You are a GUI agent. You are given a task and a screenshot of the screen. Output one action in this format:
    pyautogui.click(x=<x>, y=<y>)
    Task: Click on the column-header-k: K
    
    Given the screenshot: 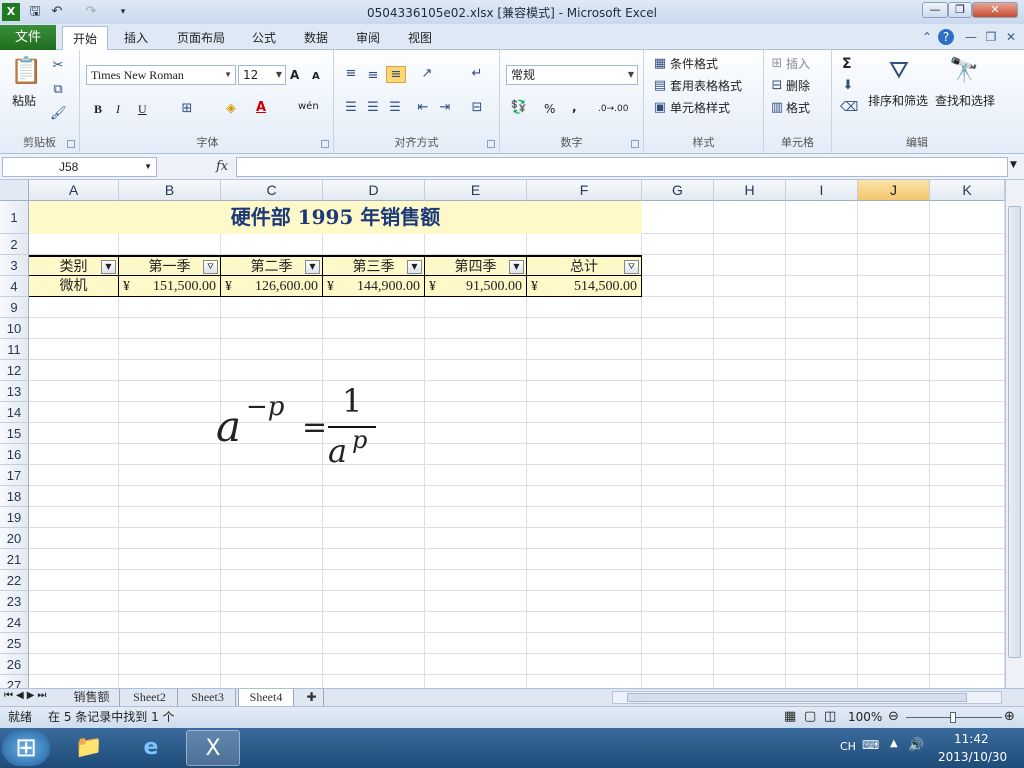 What is the action you would take?
    pyautogui.click(x=967, y=190)
    